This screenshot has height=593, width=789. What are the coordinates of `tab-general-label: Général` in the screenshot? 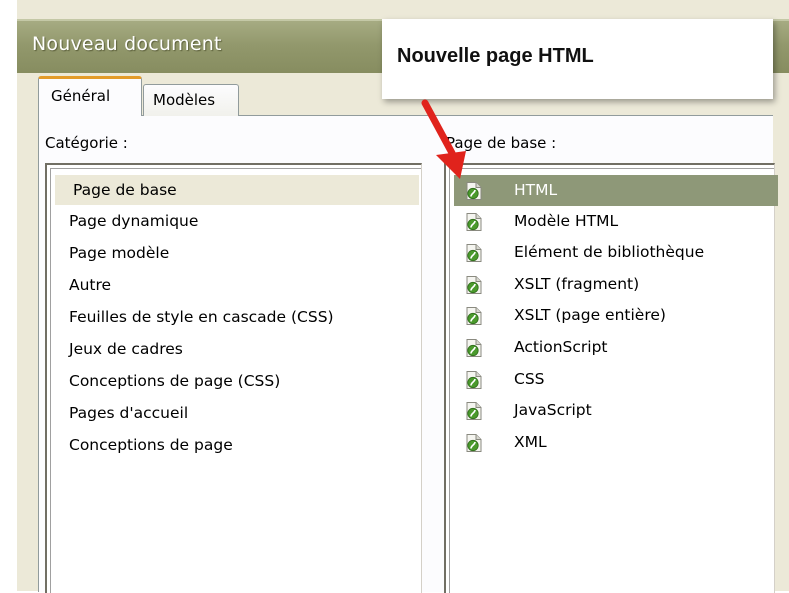 It's located at (81, 96).